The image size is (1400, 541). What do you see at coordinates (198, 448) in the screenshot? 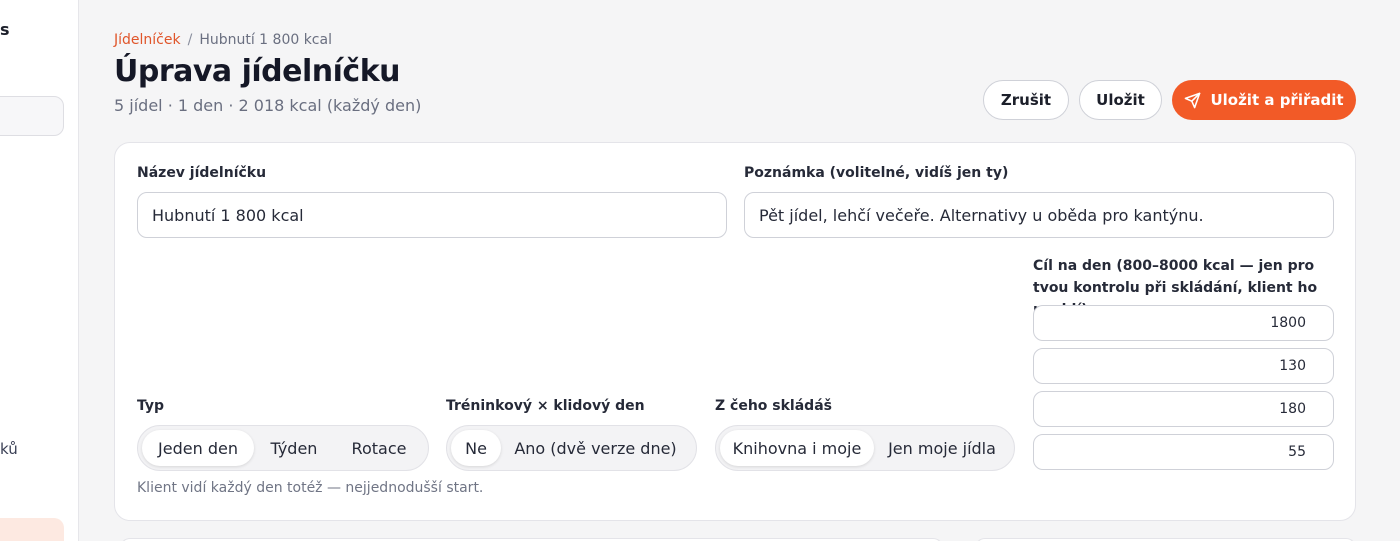
I see `type-option-one-day: Jeden den` at bounding box center [198, 448].